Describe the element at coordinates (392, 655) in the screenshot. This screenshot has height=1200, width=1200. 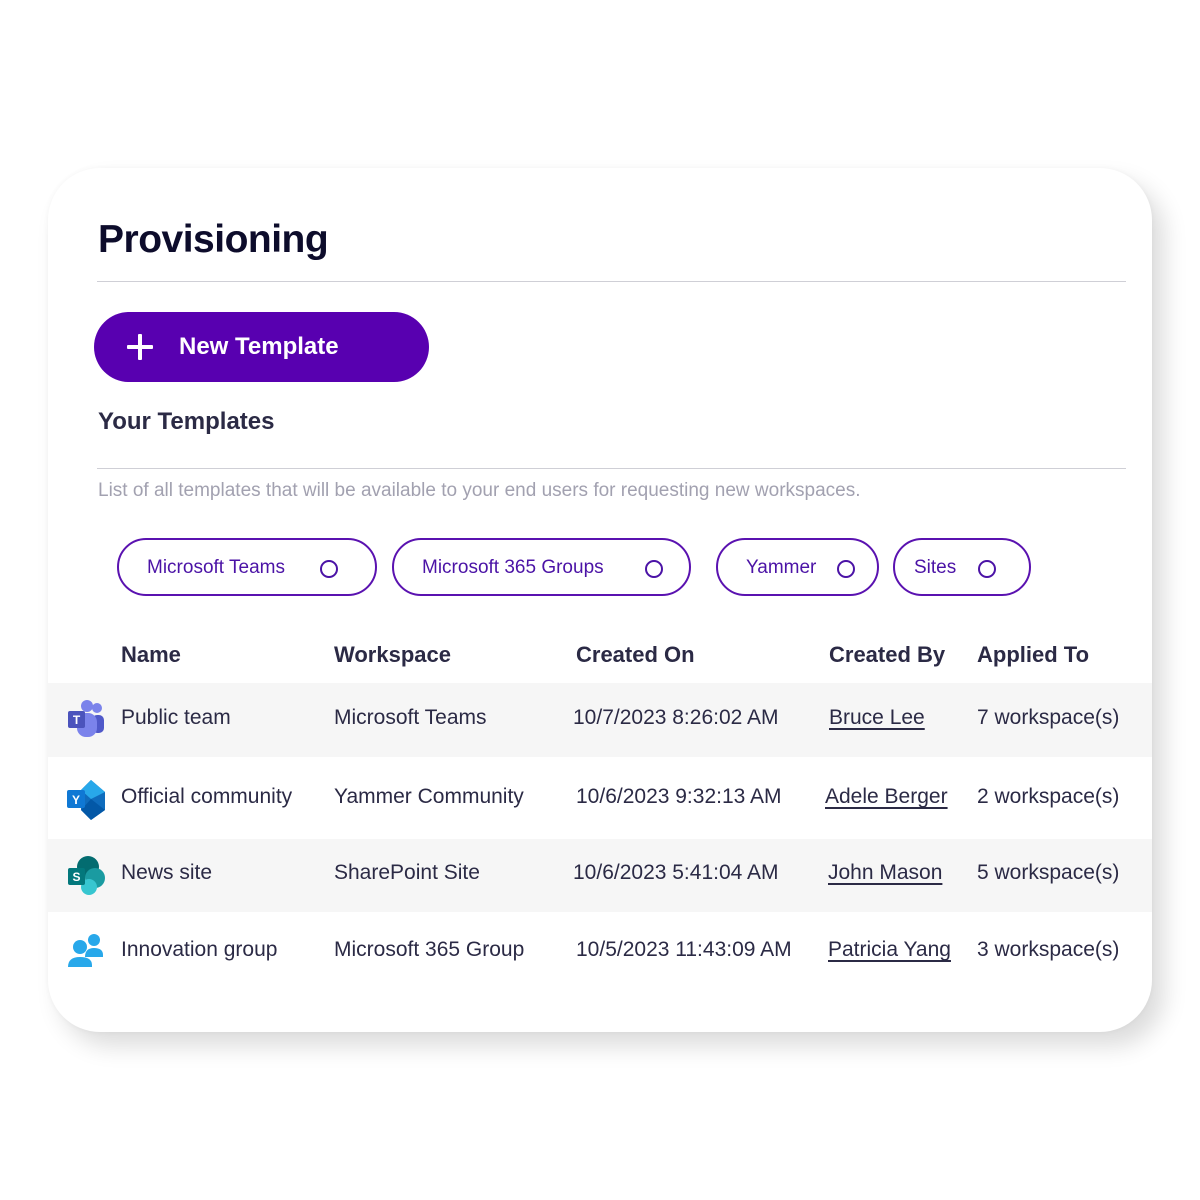
I see `column-header-workspace: Workspace` at that location.